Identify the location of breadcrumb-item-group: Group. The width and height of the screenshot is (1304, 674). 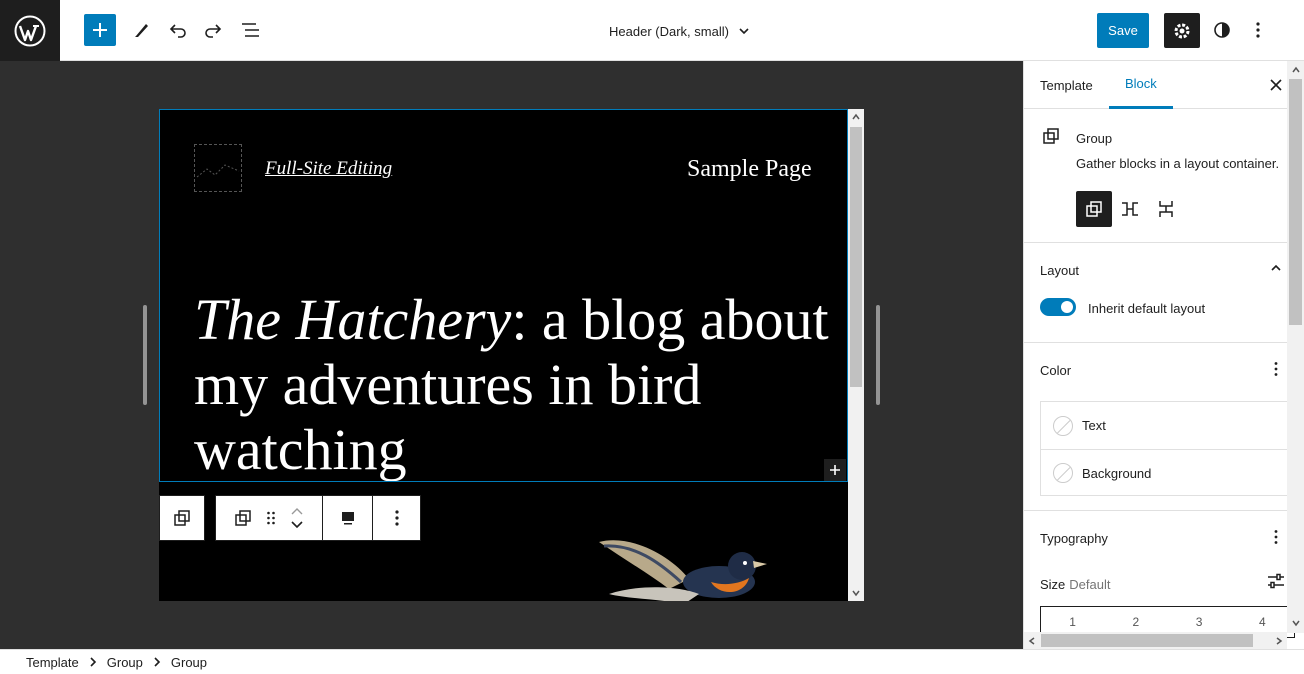
(125, 662).